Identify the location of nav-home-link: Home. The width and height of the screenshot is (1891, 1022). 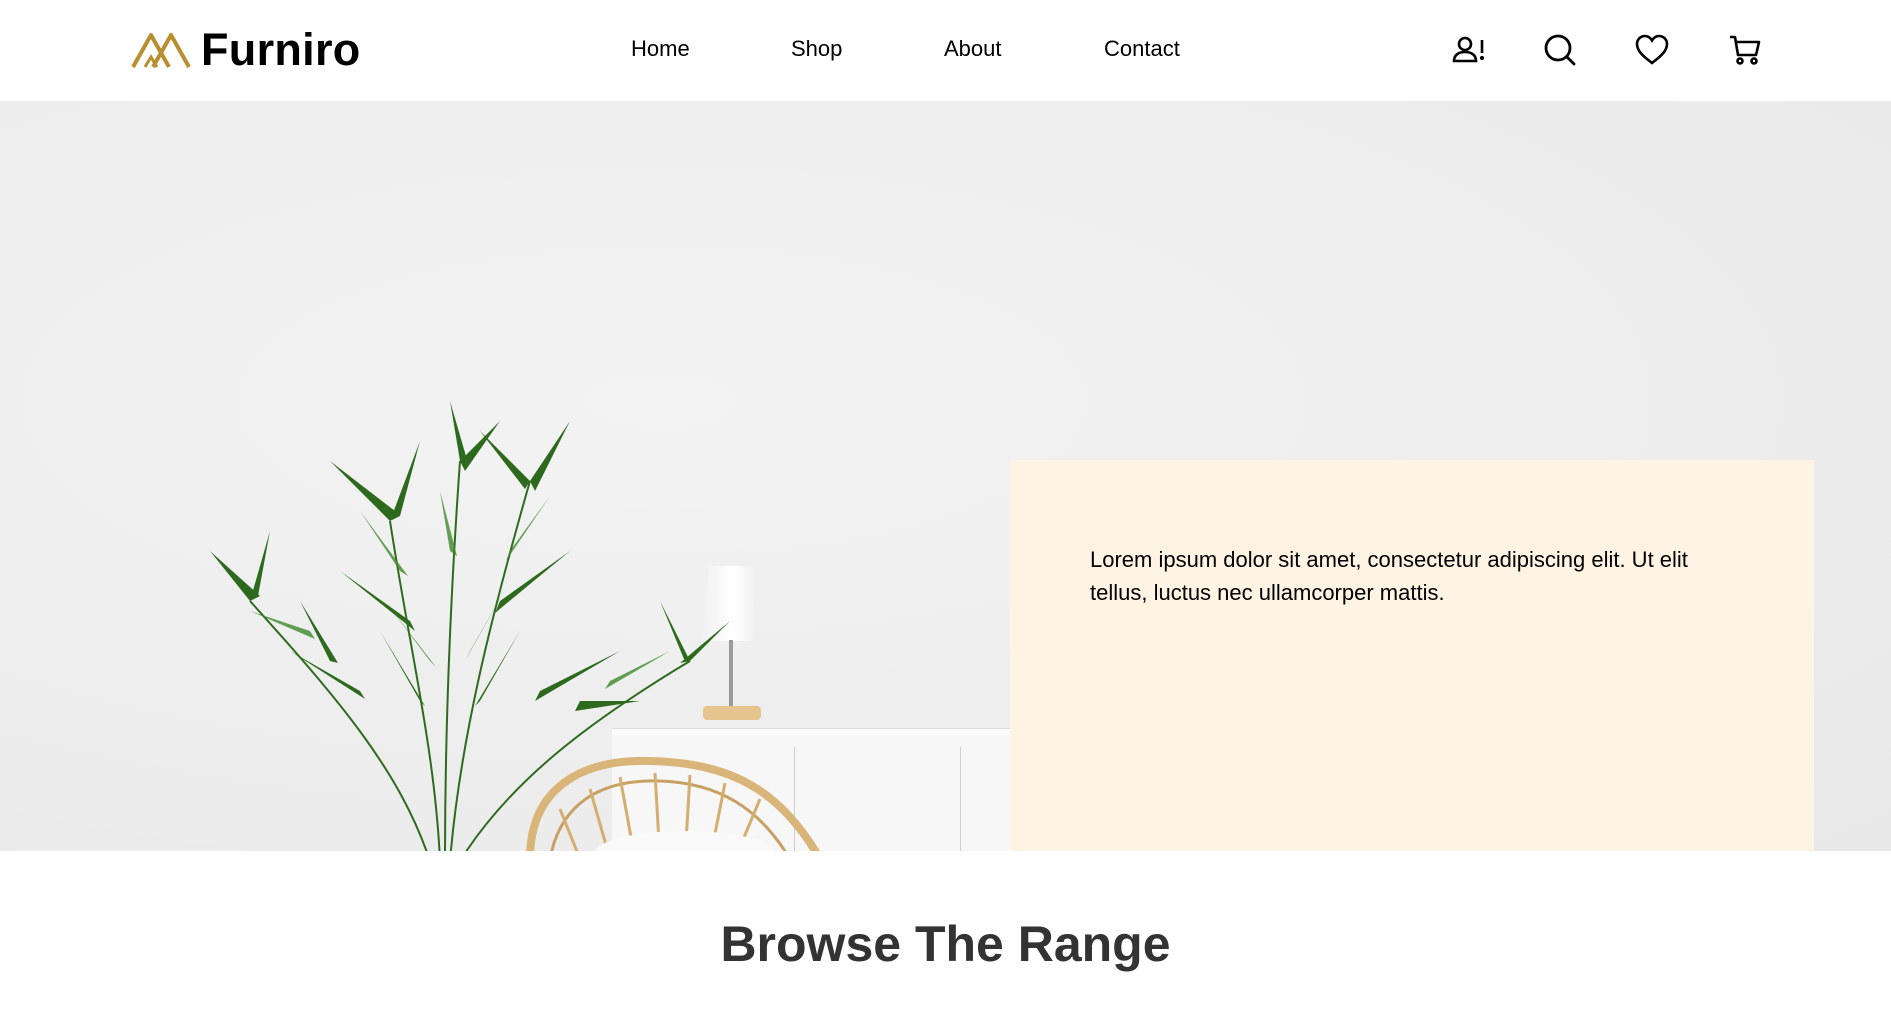
(660, 49).